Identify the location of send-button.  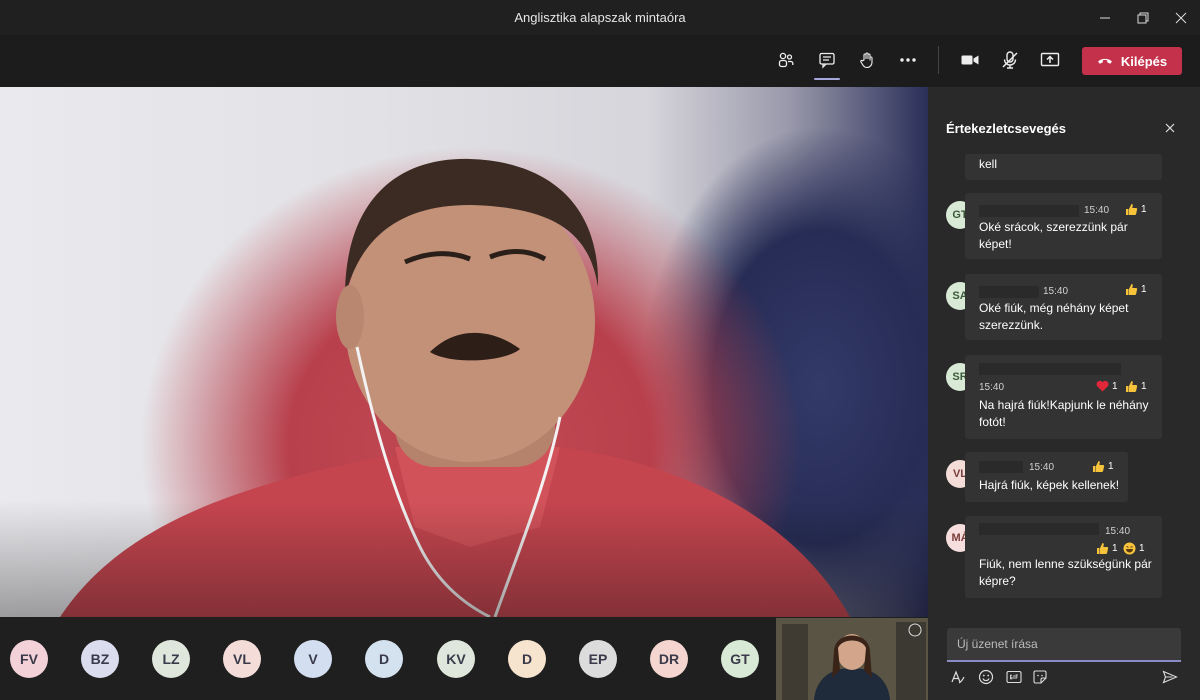
(1170, 677).